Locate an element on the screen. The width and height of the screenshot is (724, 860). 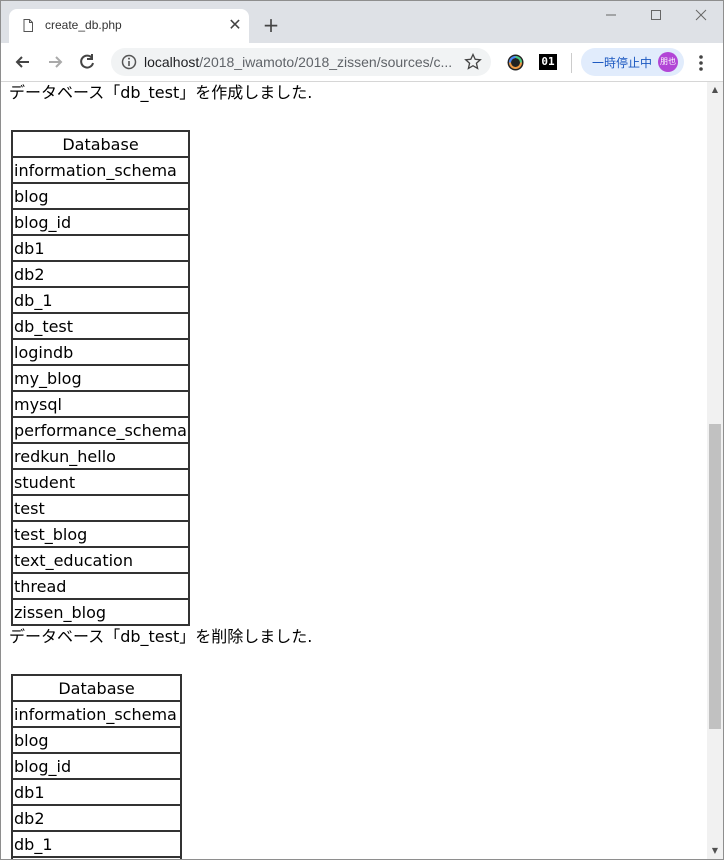
scroll-thumb is located at coordinates (715, 576).